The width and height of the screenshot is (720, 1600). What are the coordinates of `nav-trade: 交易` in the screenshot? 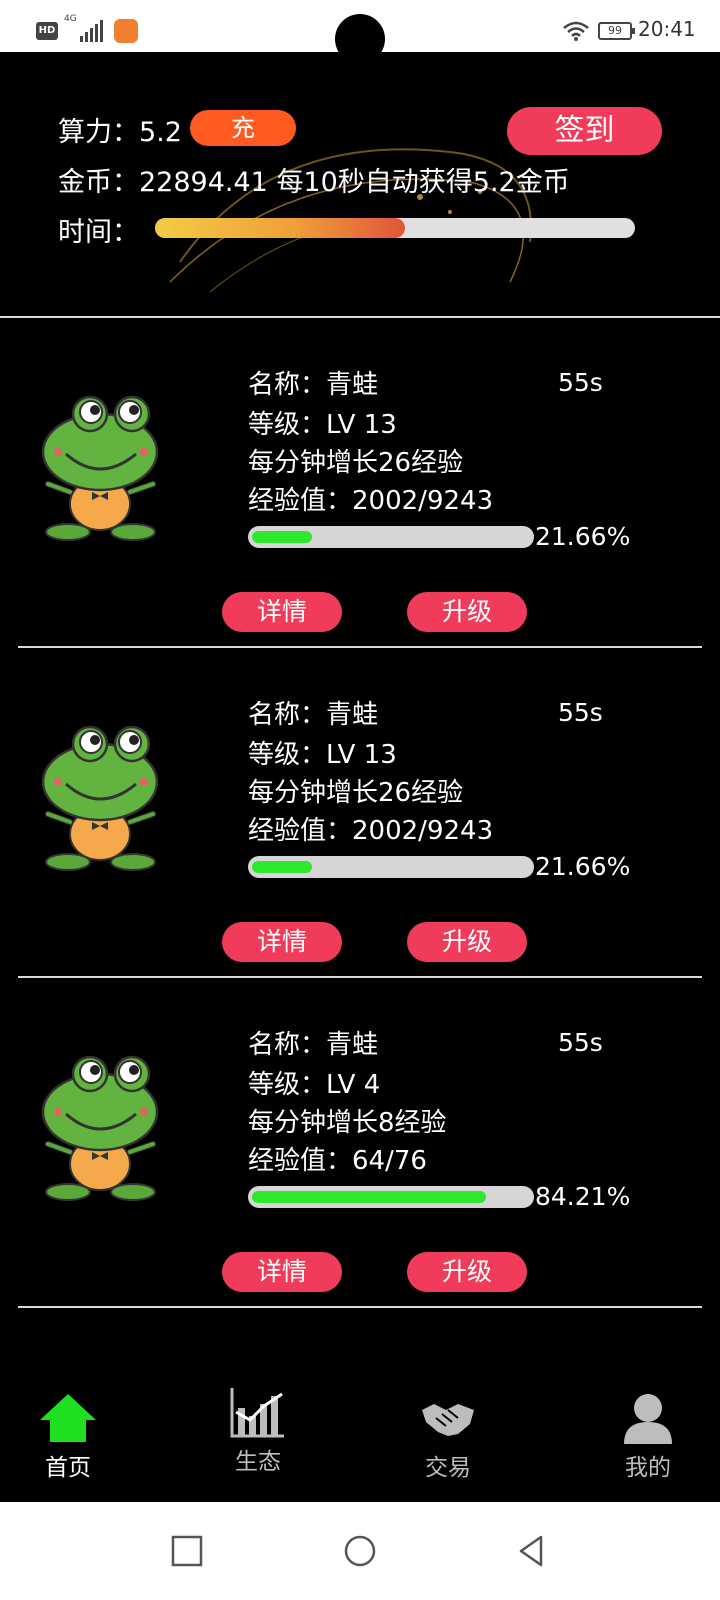 It's located at (448, 1442).